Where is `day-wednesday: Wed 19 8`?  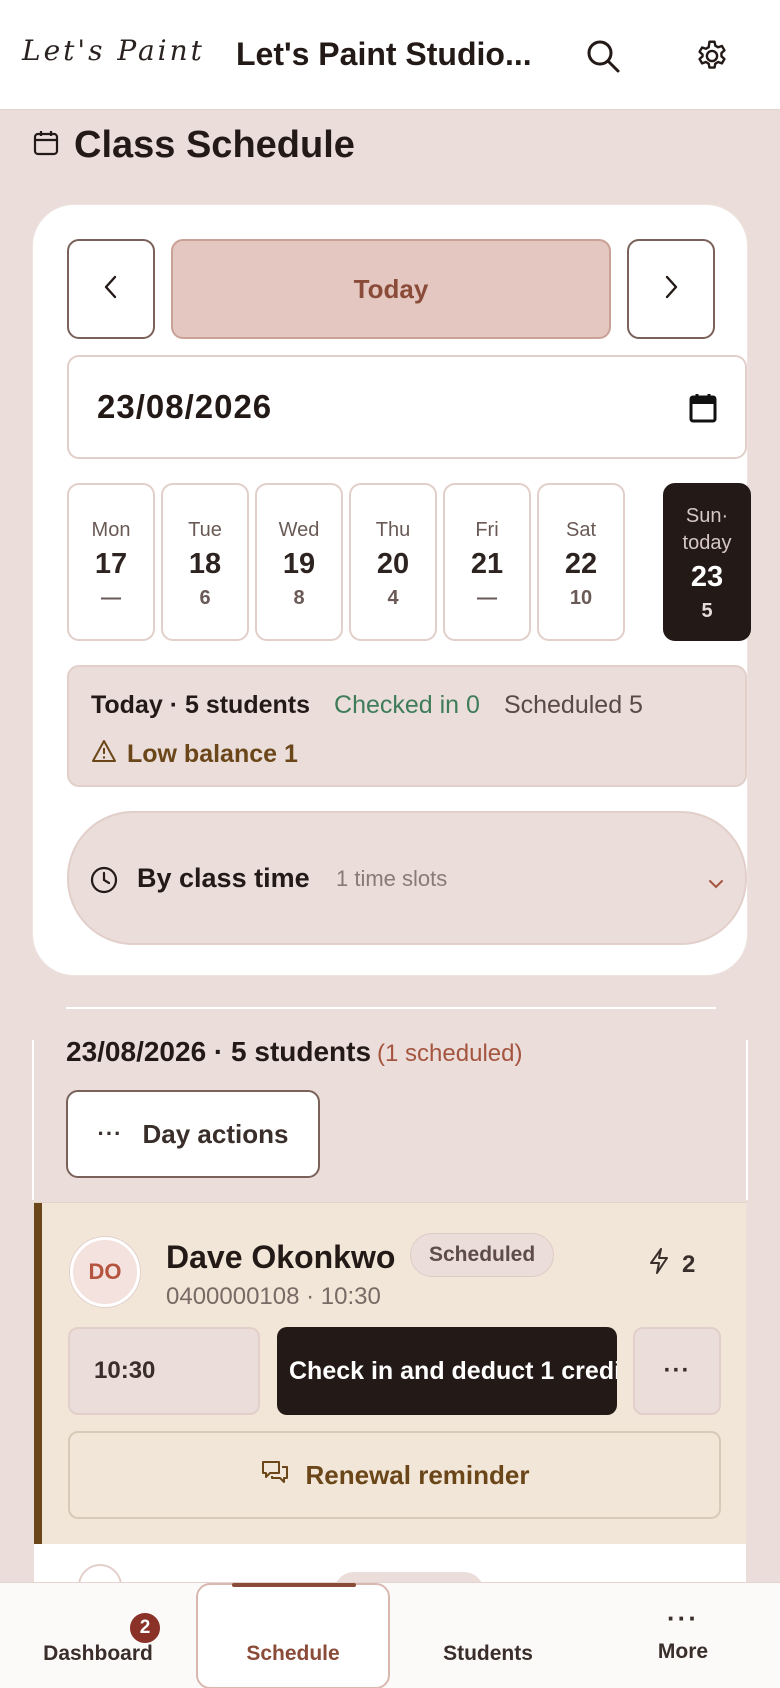 day-wednesday: Wed 19 8 is located at coordinates (299, 562).